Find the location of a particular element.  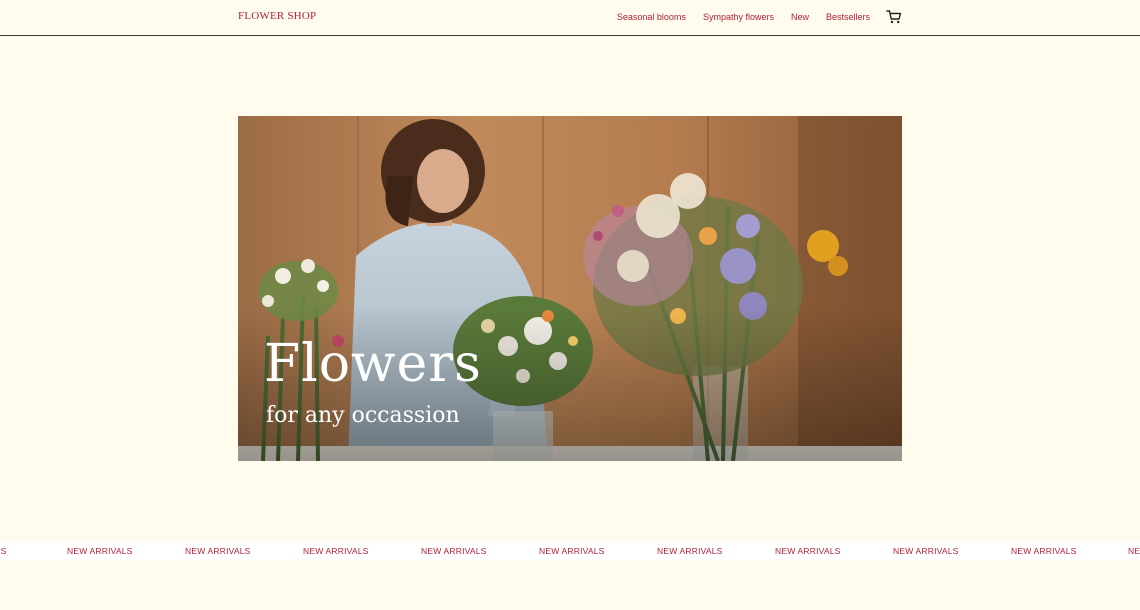

hero-subtitle: for any occassion is located at coordinates (363, 415).